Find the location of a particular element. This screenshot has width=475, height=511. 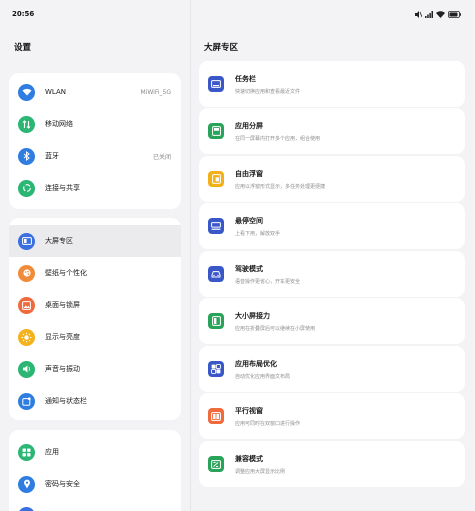

feature-subtitle: 在同一屏幕内打开多个应用，组合使用 is located at coordinates (278, 138).